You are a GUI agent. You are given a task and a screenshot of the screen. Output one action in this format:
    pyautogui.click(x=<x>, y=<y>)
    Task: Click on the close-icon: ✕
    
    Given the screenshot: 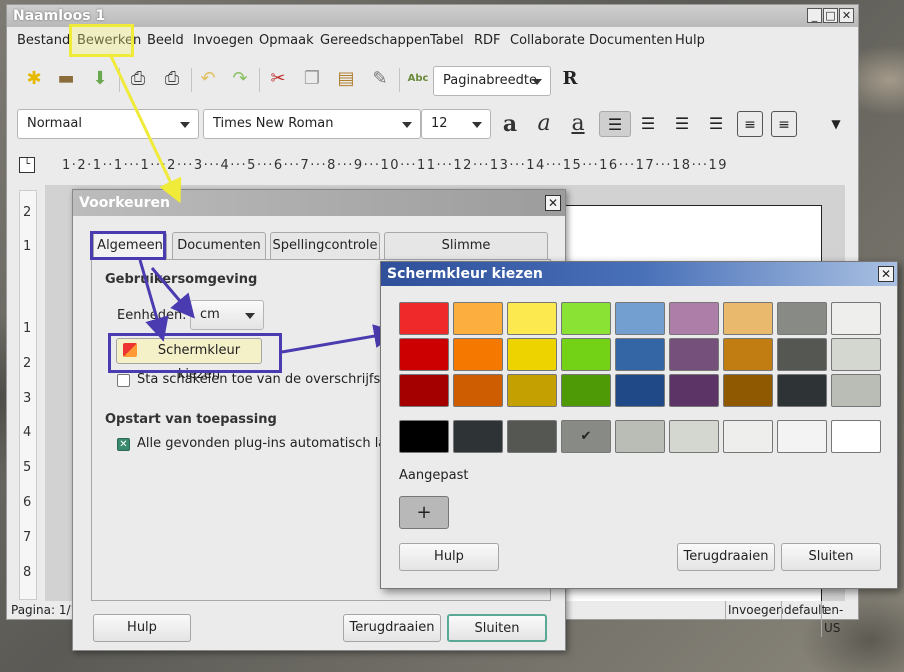 What is the action you would take?
    pyautogui.click(x=886, y=274)
    